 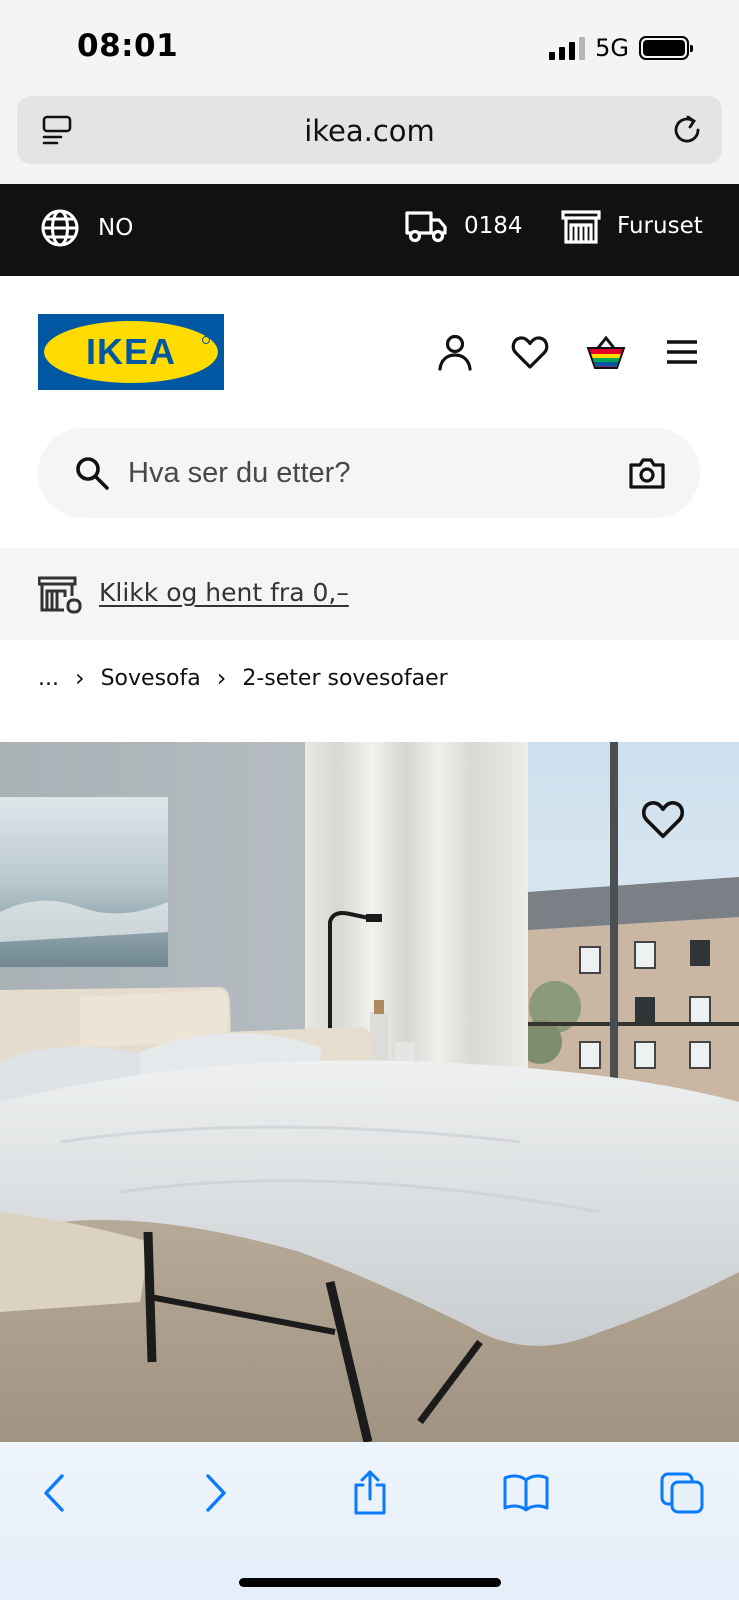 I want to click on logo-text: IKEA, so click(x=131, y=351).